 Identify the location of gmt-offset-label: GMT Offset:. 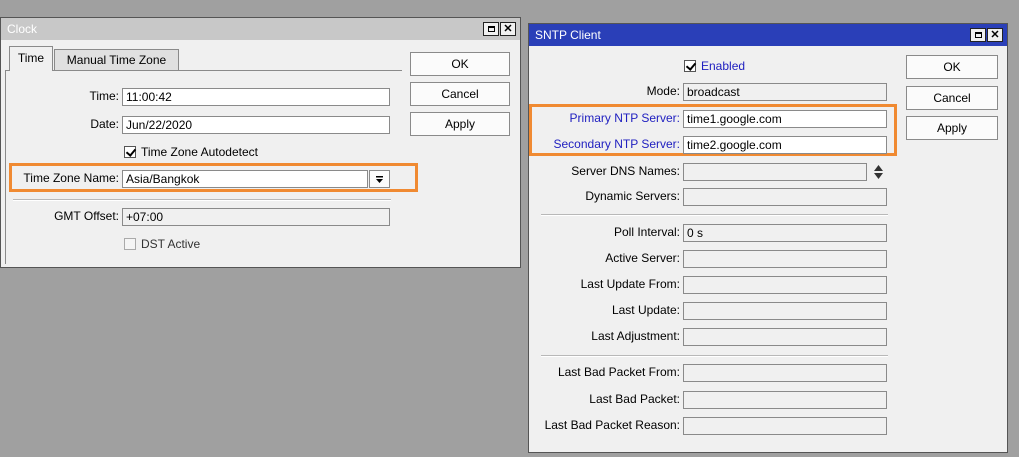
(86, 216).